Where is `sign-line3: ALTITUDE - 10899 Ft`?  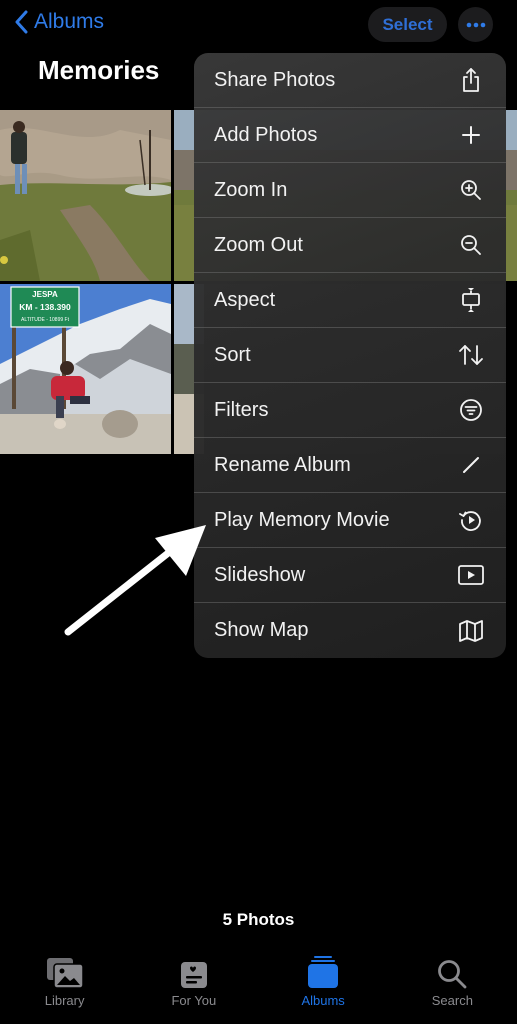
sign-line3: ALTITUDE - 10899 Ft is located at coordinates (45, 320).